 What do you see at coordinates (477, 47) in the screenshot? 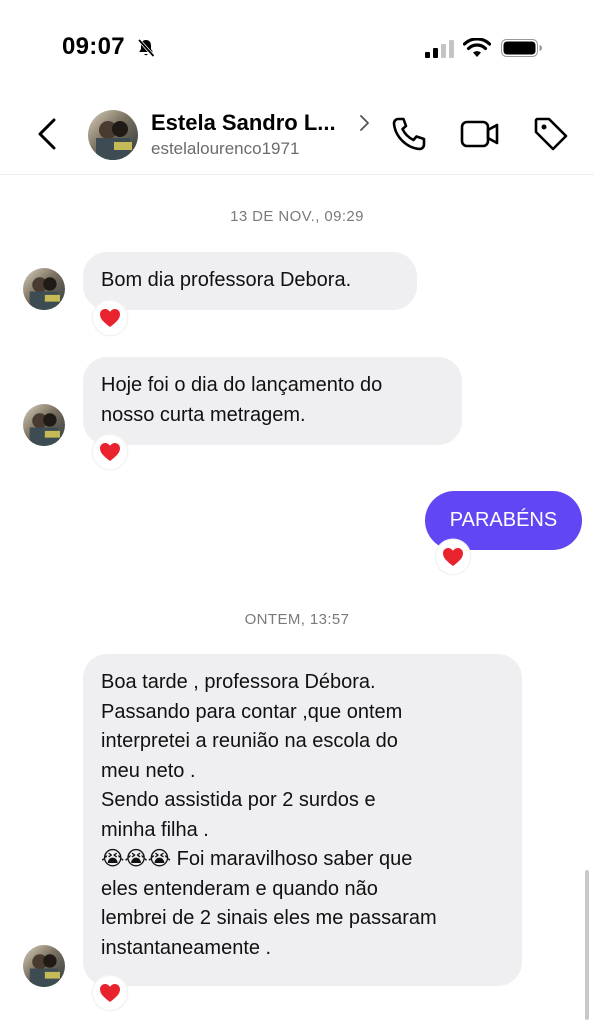
I see `wifi-icon` at bounding box center [477, 47].